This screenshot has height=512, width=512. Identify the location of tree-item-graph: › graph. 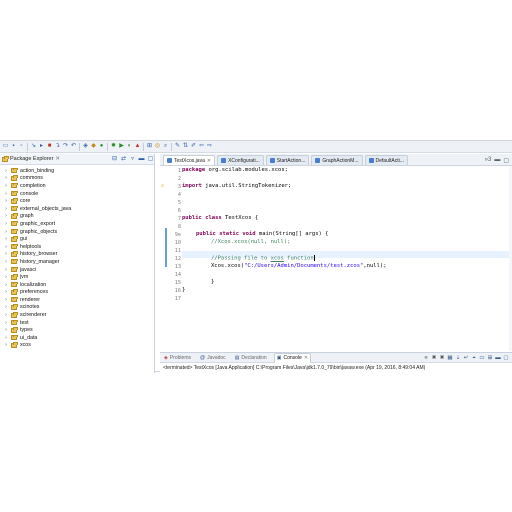
(77, 217).